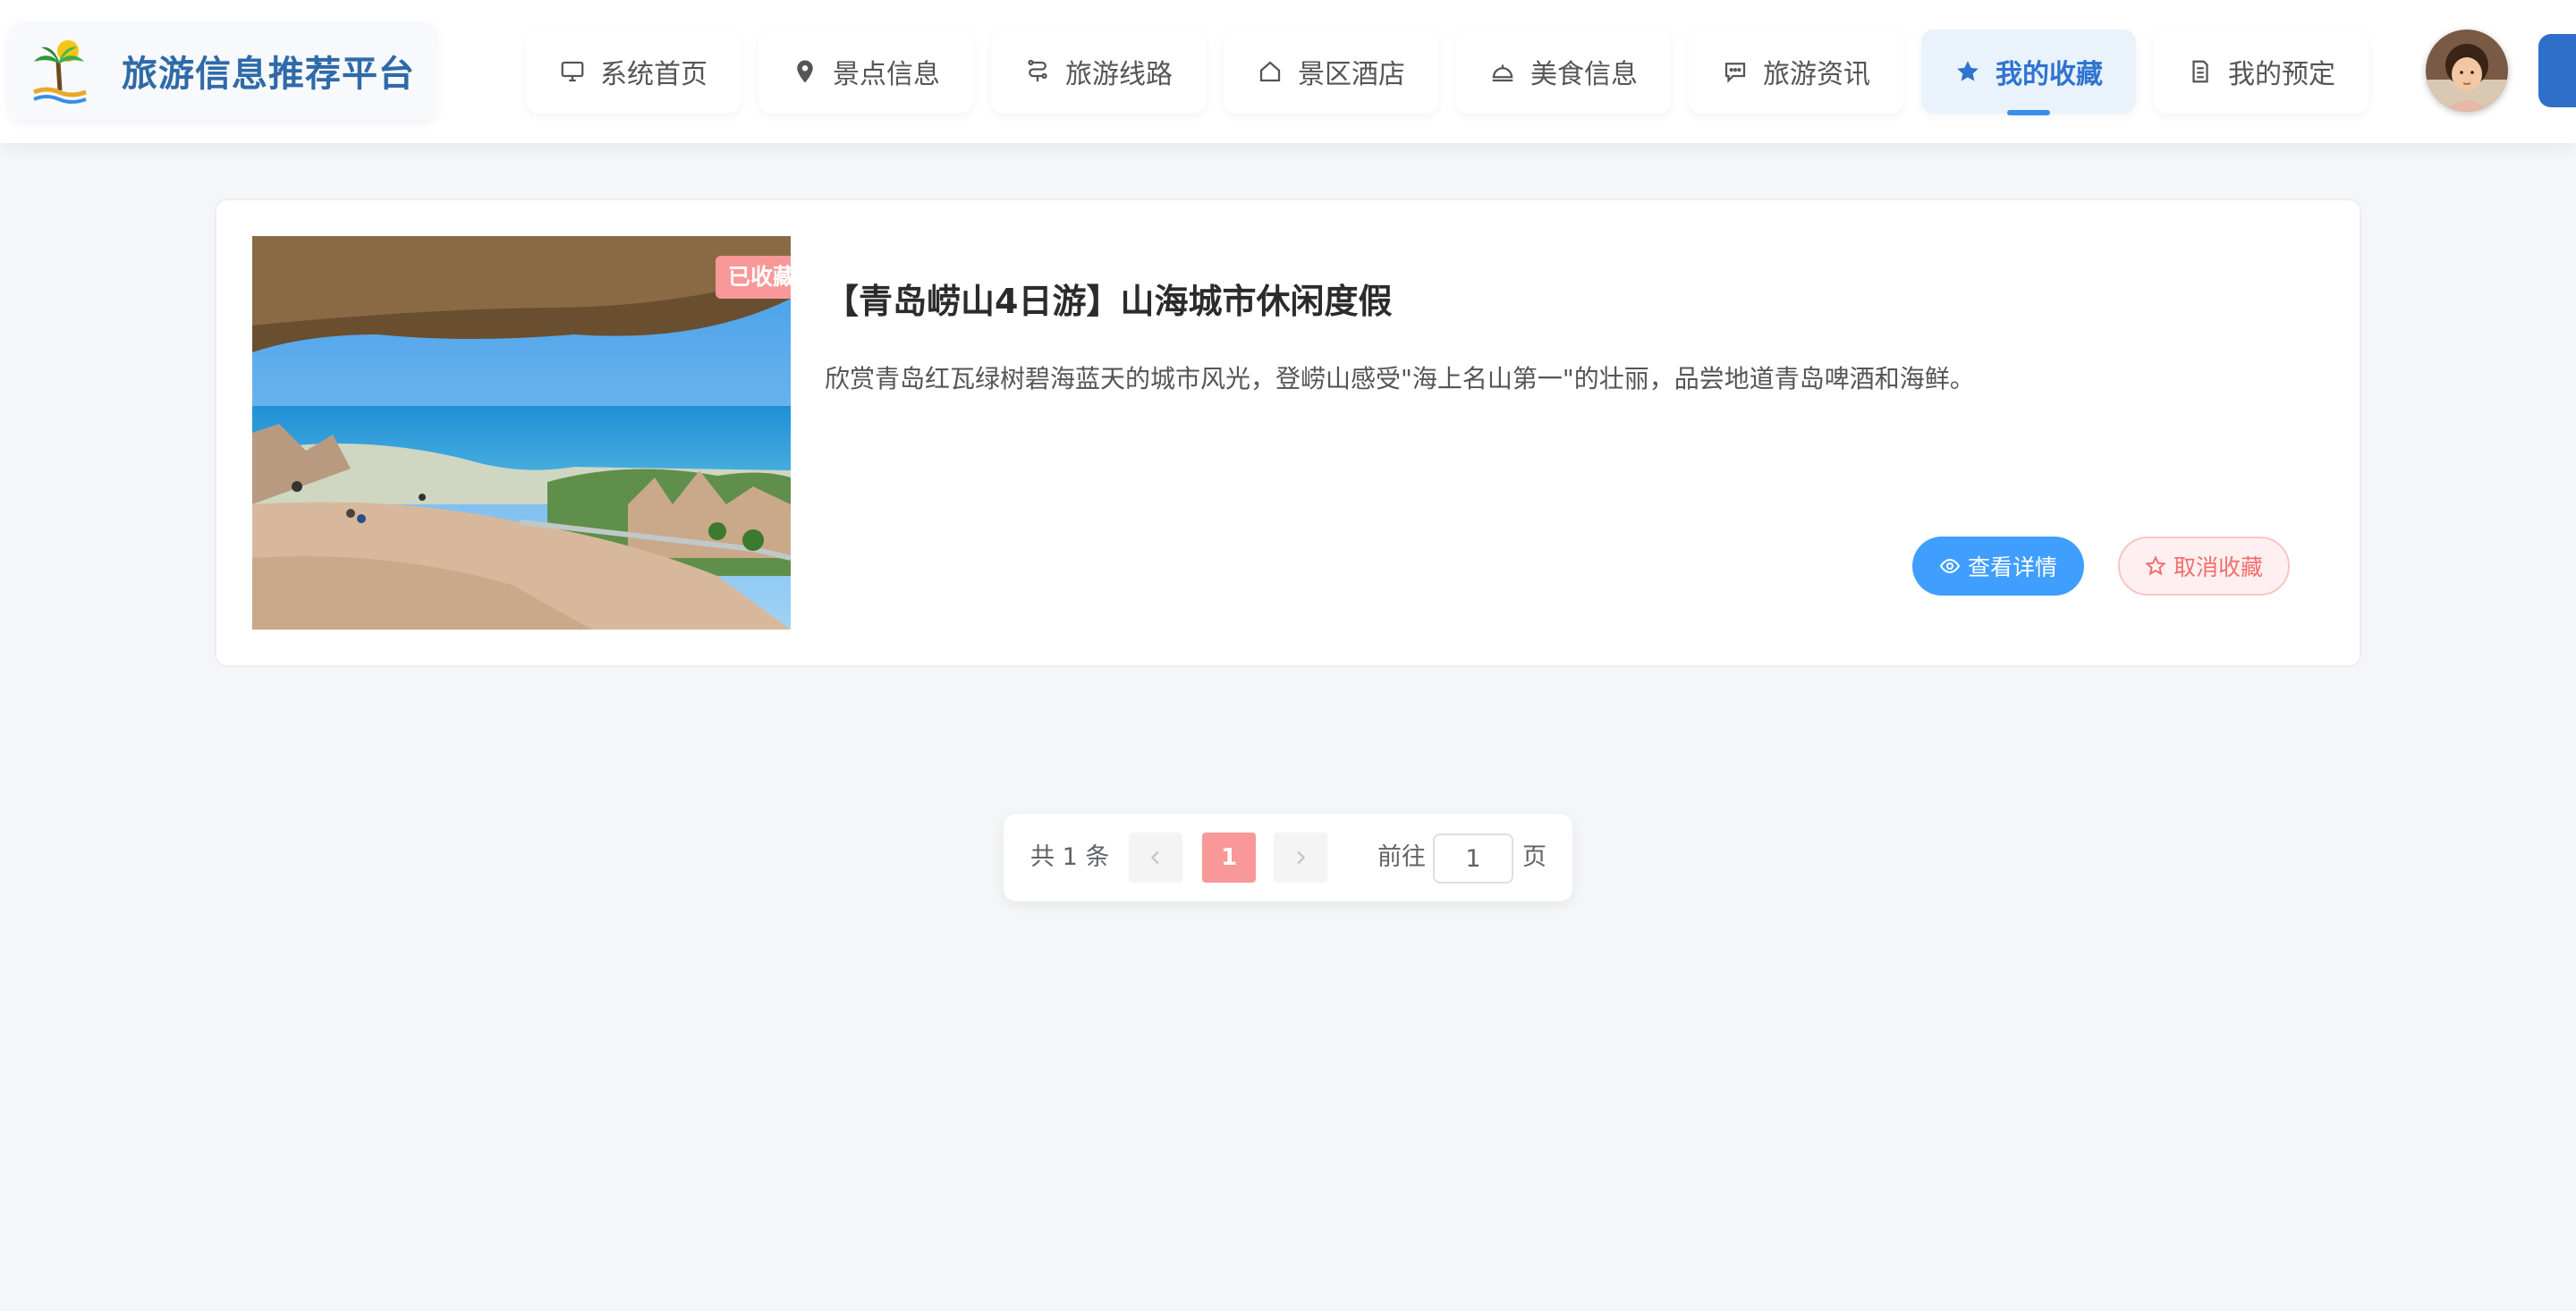 This screenshot has height=1311, width=2576. I want to click on cover-photo, so click(521, 433).